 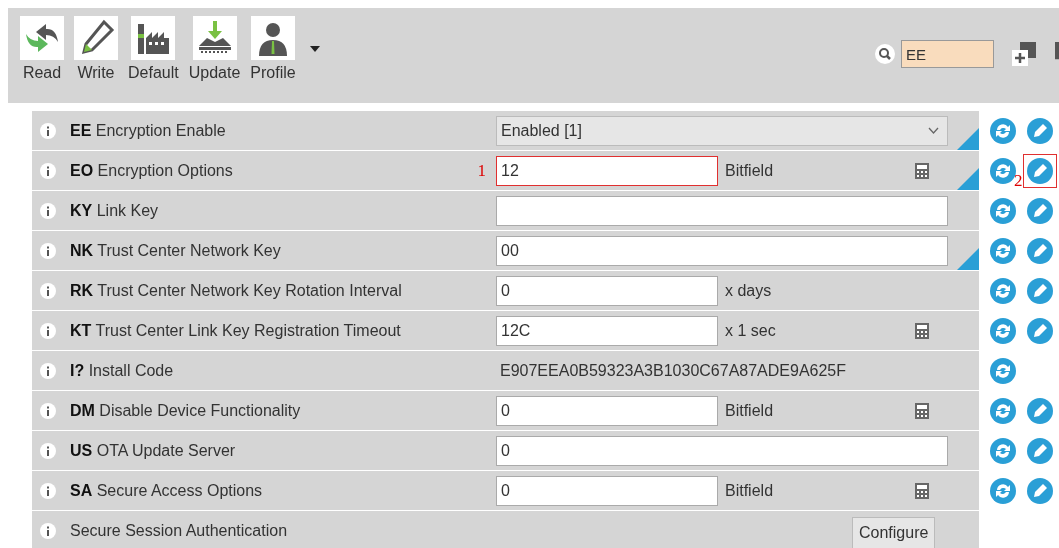 I want to click on toolbar-button: Profile, so click(x=273, y=49).